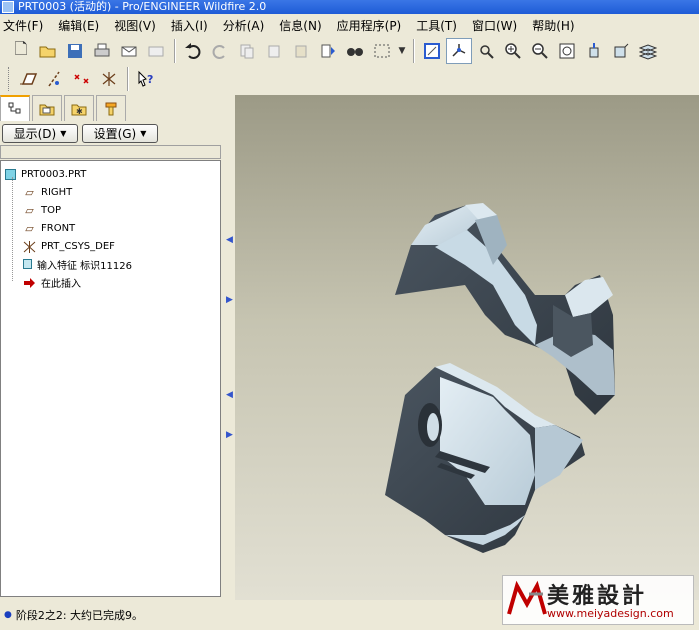 This screenshot has height=630, width=699. I want to click on app-icon, so click(8, 7).